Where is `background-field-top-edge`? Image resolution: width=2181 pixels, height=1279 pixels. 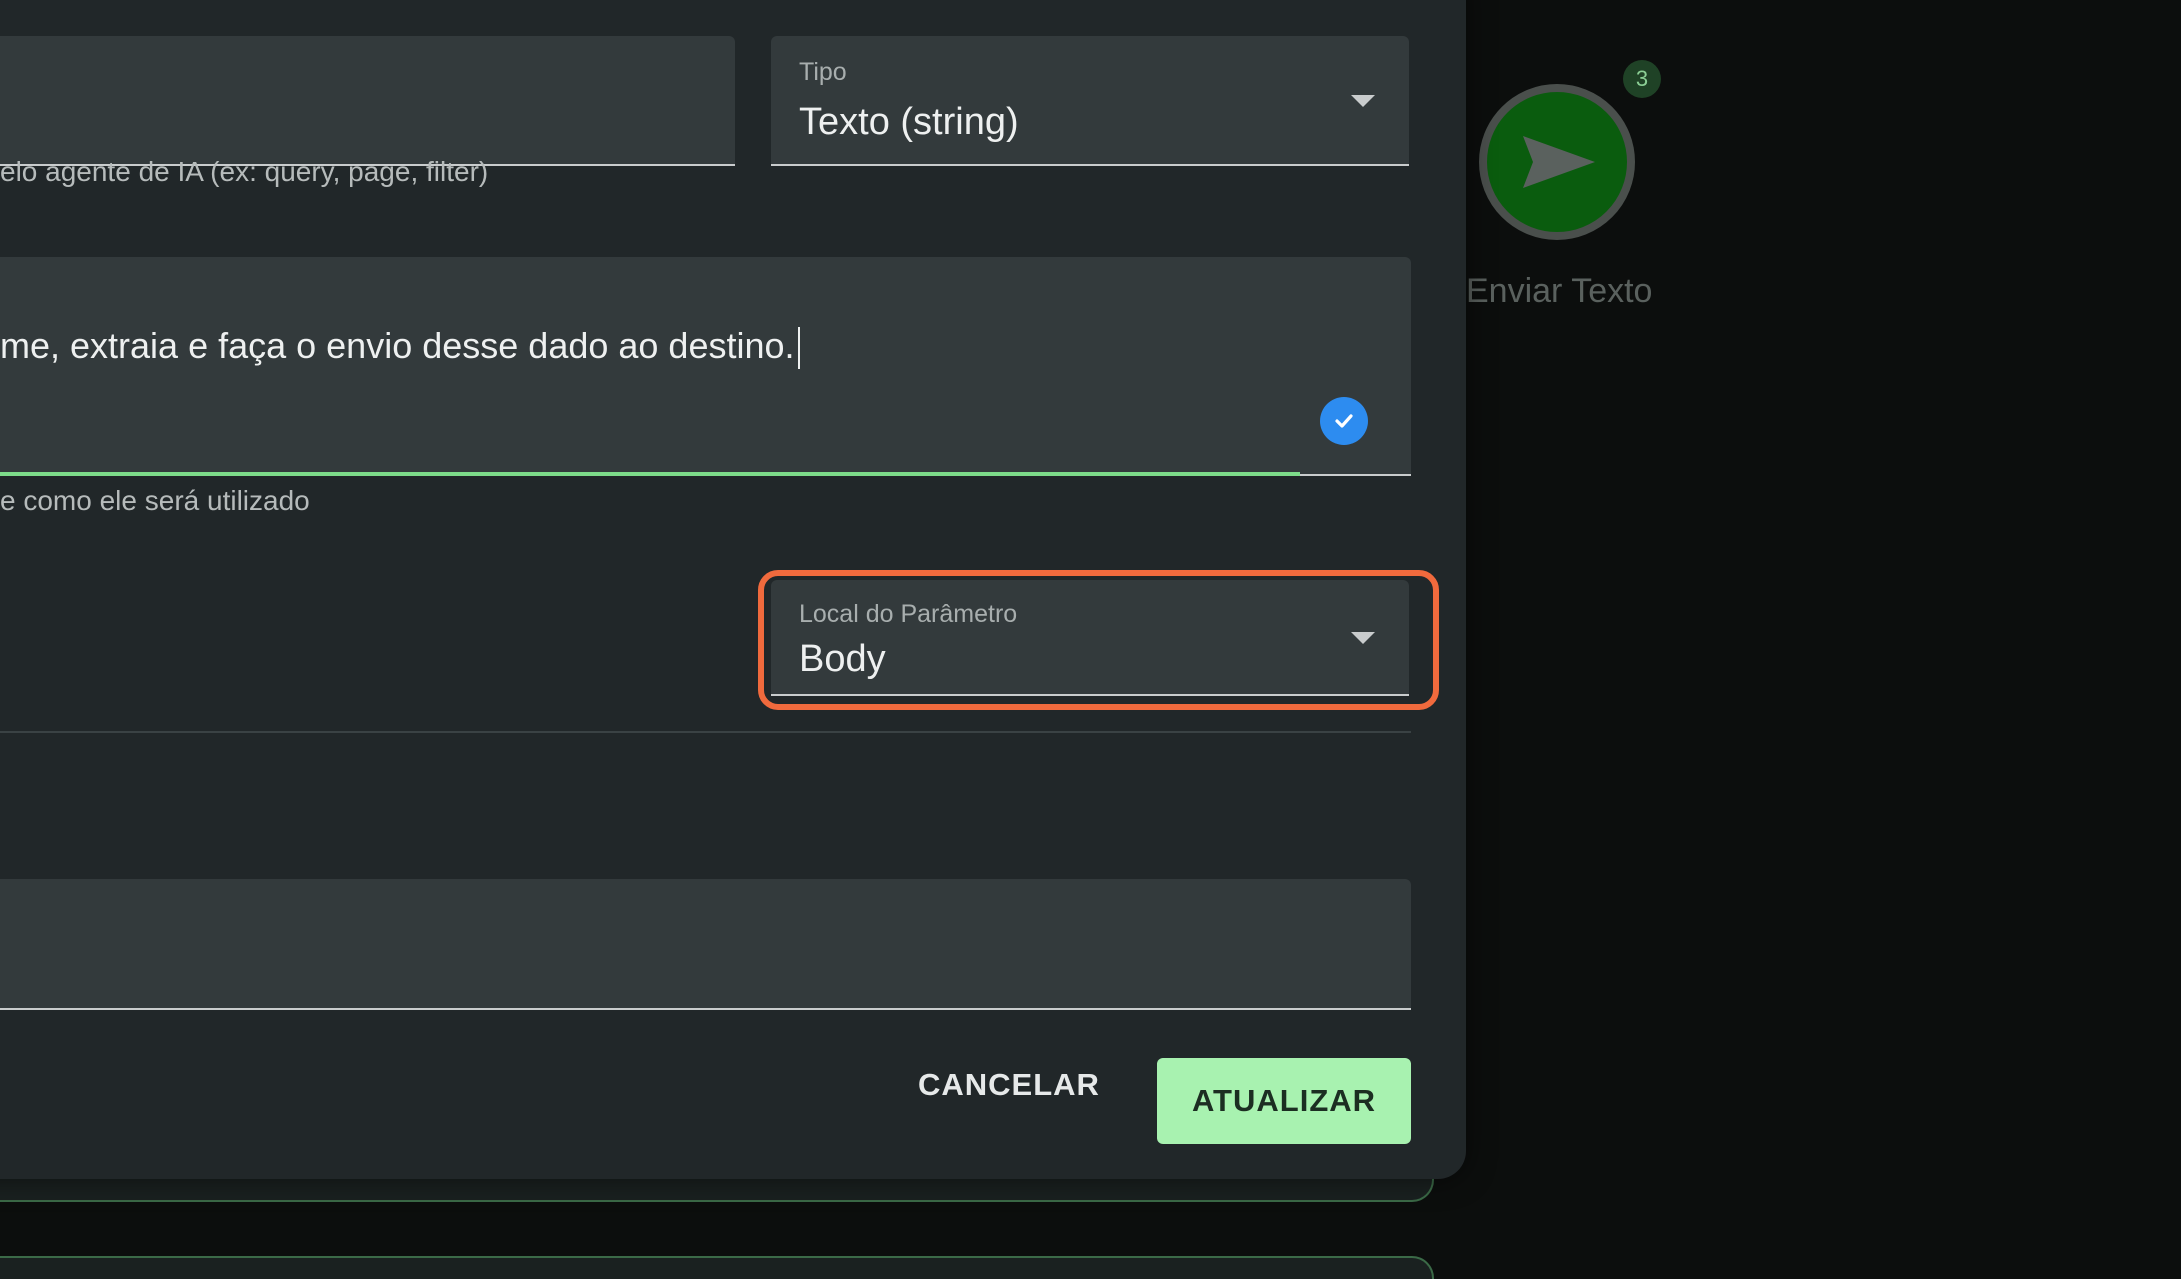
background-field-top-edge is located at coordinates (717, 1267).